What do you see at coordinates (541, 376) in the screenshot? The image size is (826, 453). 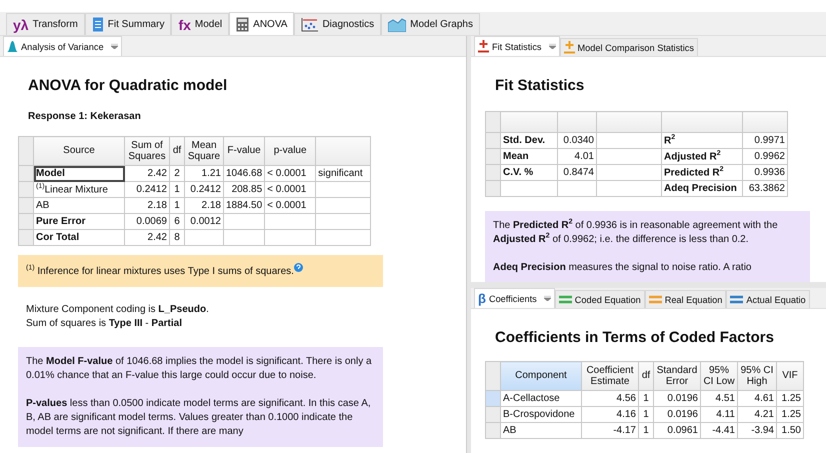 I see `column-header: Component` at bounding box center [541, 376].